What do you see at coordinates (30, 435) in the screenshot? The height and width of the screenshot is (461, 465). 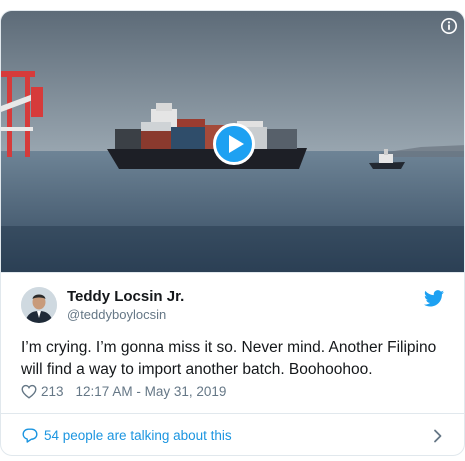 I see `speech-bubble-icon` at bounding box center [30, 435].